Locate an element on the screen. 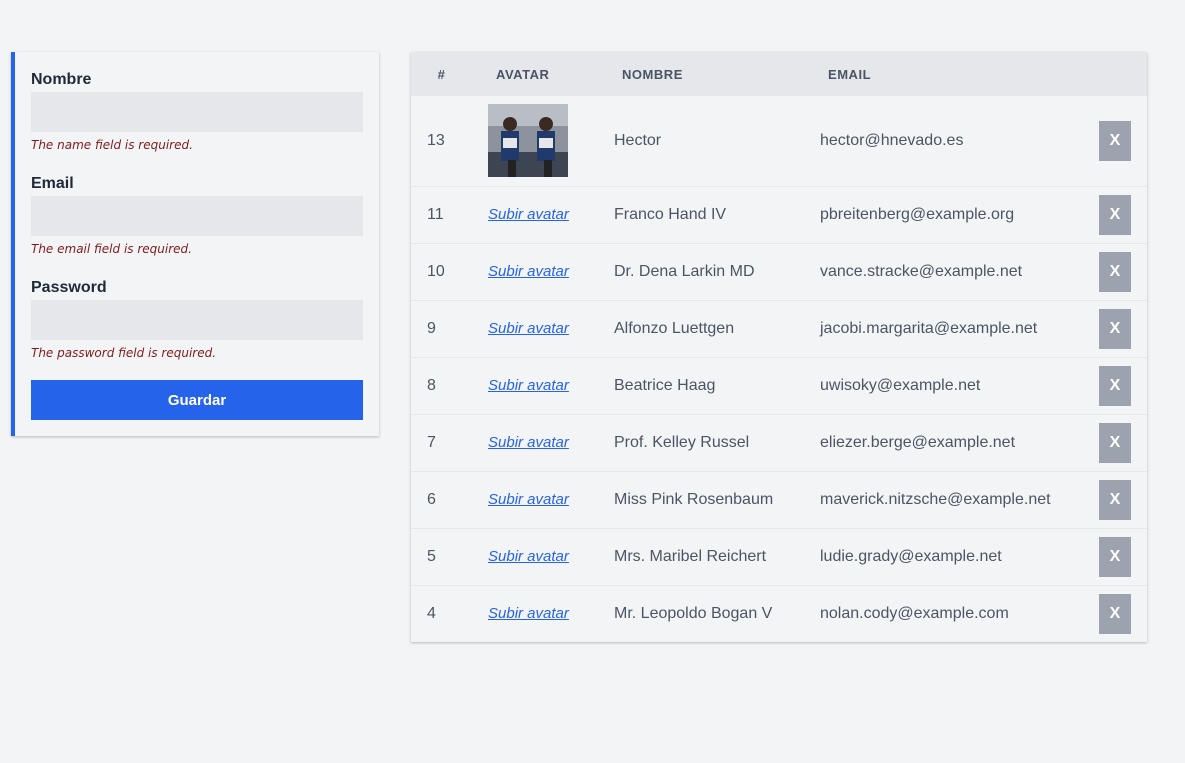 The width and height of the screenshot is (1185, 763). row-name: Prof. Kelley Russel is located at coordinates (682, 442).